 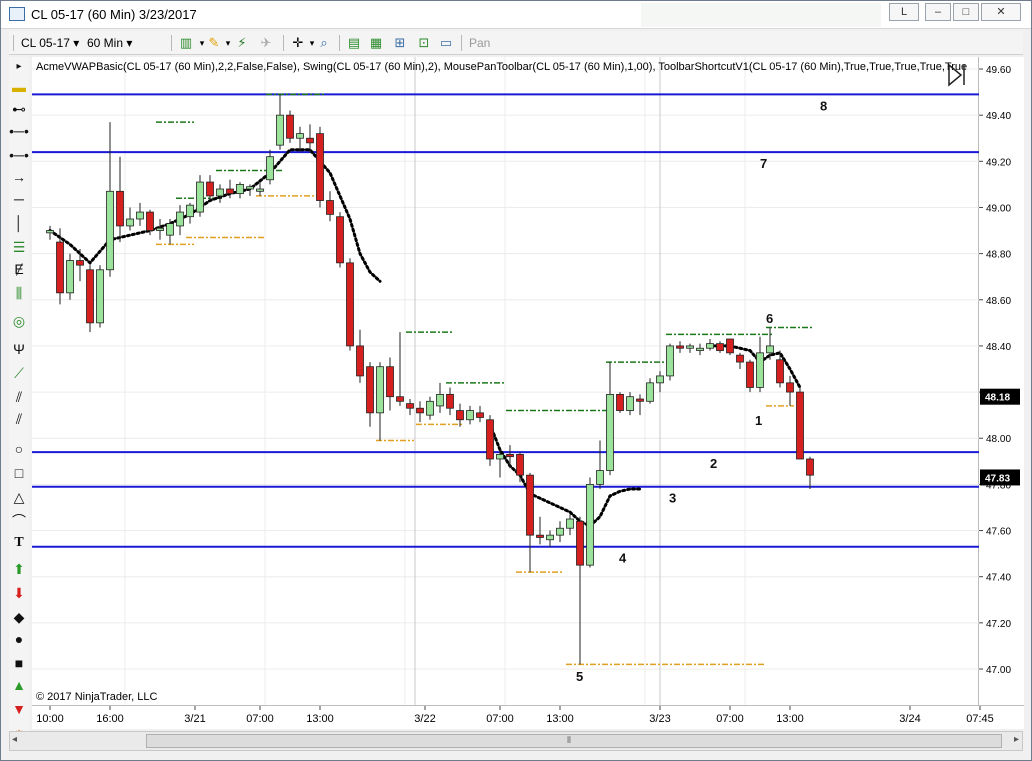 What do you see at coordinates (117, 43) in the screenshot?
I see `interval-selector: 60 Min ▾` at bounding box center [117, 43].